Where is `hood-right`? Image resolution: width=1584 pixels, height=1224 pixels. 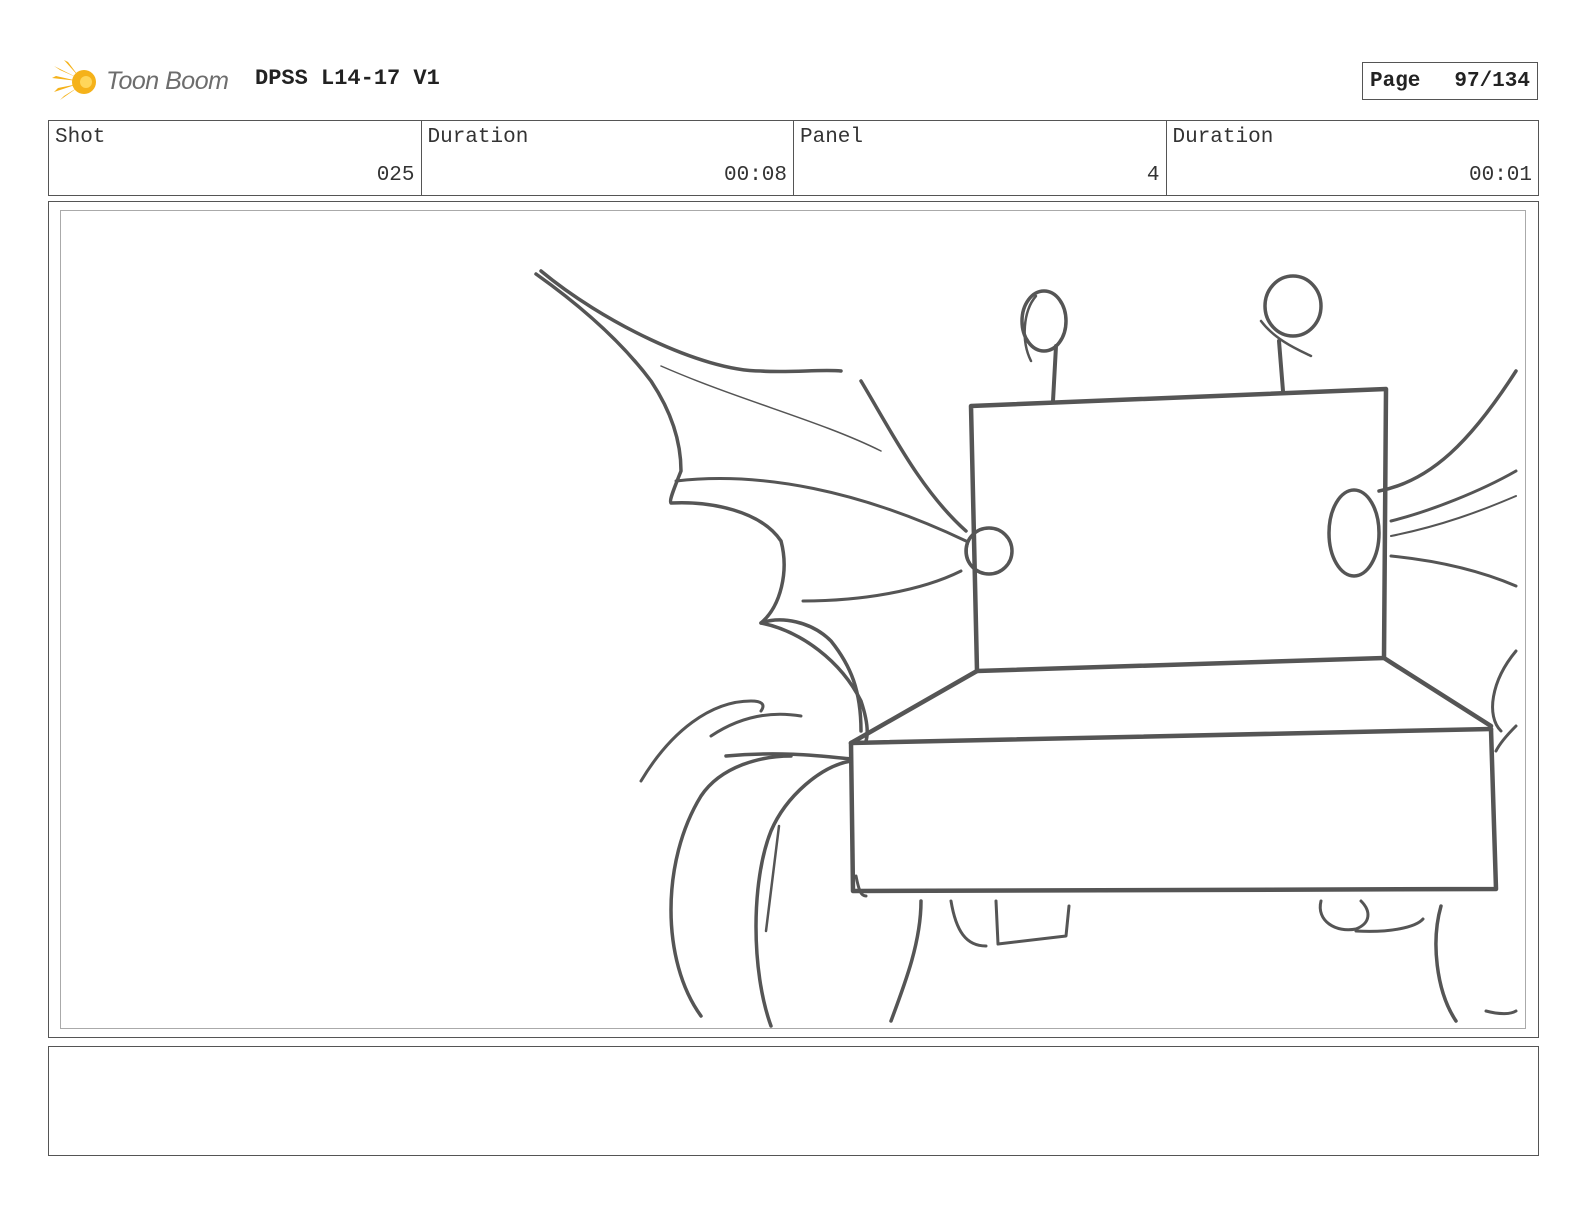 hood-right is located at coordinates (1437, 692).